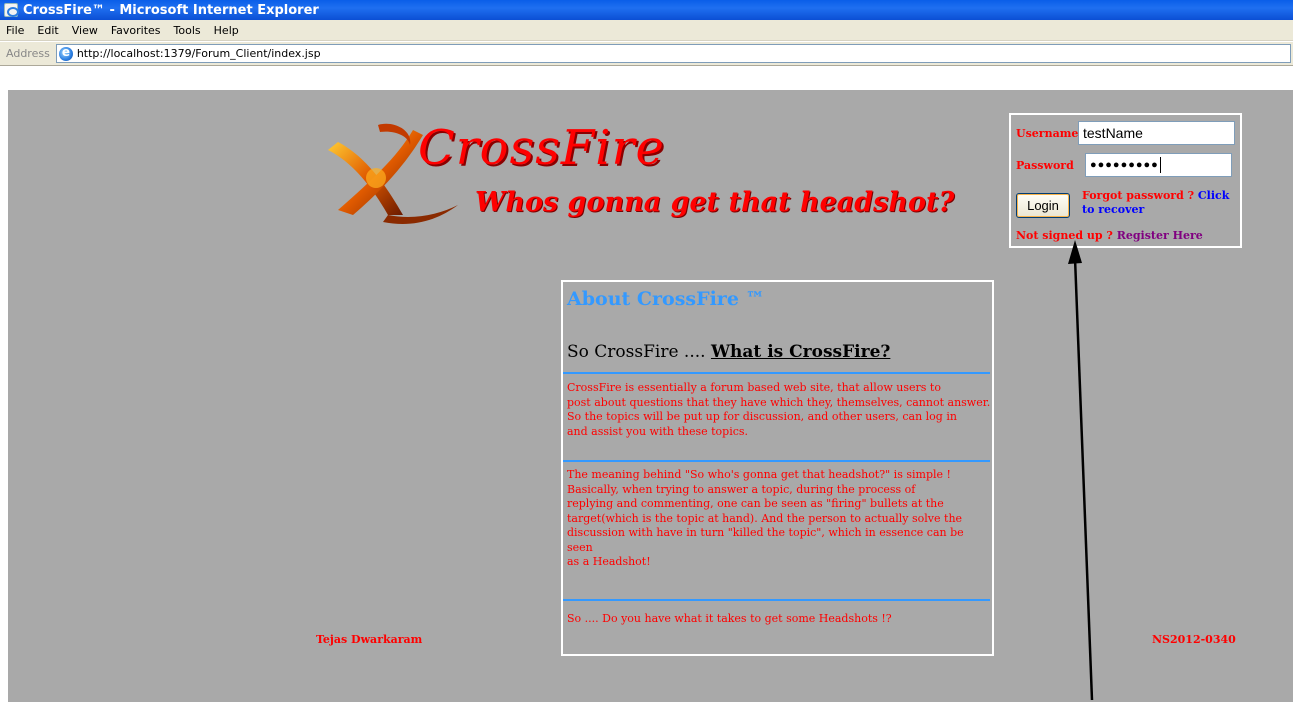 The width and height of the screenshot is (1293, 702). What do you see at coordinates (1109, 235) in the screenshot?
I see `signup-row: Not signed up ? Register Here` at bounding box center [1109, 235].